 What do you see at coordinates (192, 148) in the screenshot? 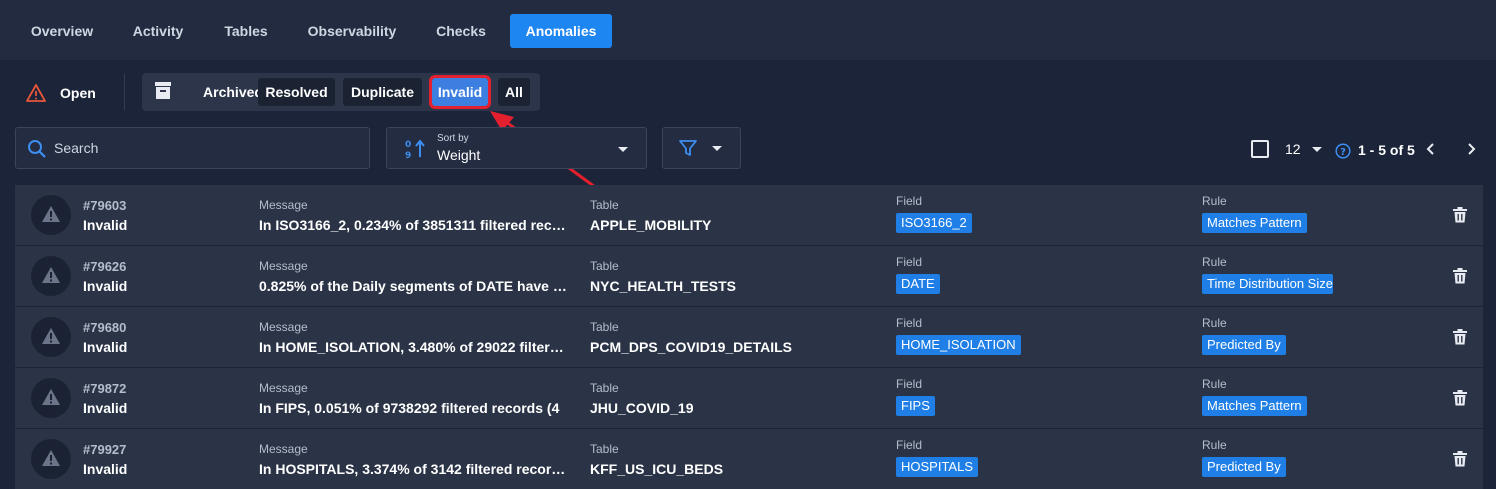
I see `search-input: Search` at bounding box center [192, 148].